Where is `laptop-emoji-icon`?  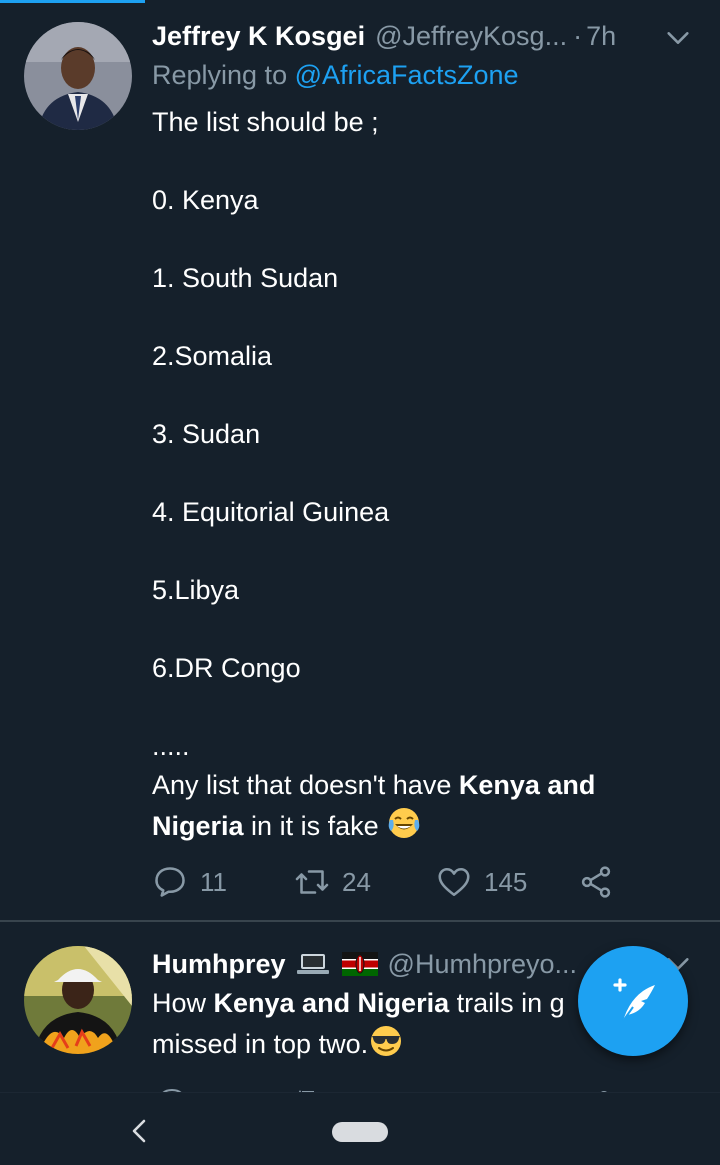 laptop-emoji-icon is located at coordinates (312, 964).